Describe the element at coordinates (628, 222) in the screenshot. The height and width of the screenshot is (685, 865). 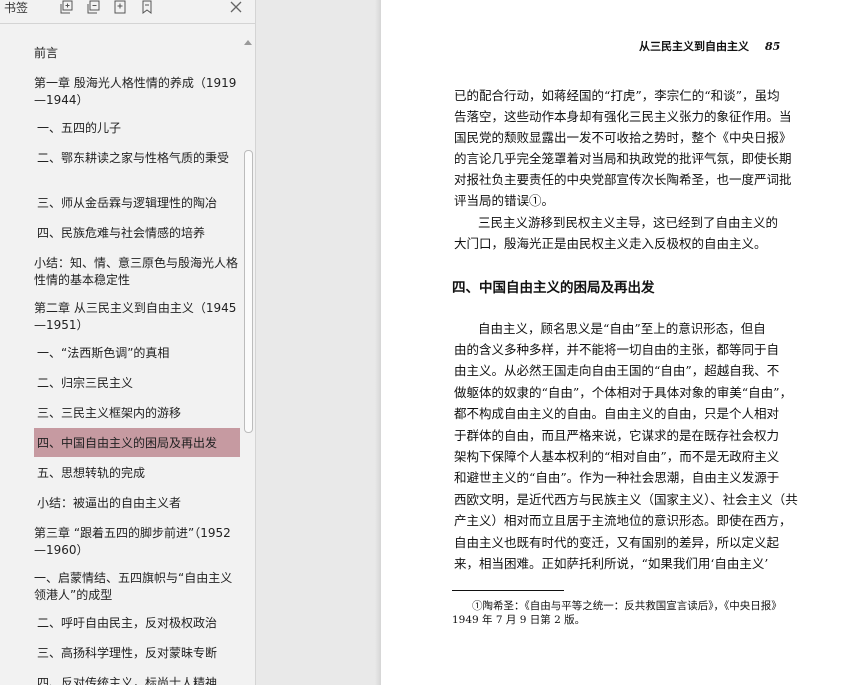
I see `body-line: 三民主义游移到民权主义主导，这已经到了自由主义的` at that location.